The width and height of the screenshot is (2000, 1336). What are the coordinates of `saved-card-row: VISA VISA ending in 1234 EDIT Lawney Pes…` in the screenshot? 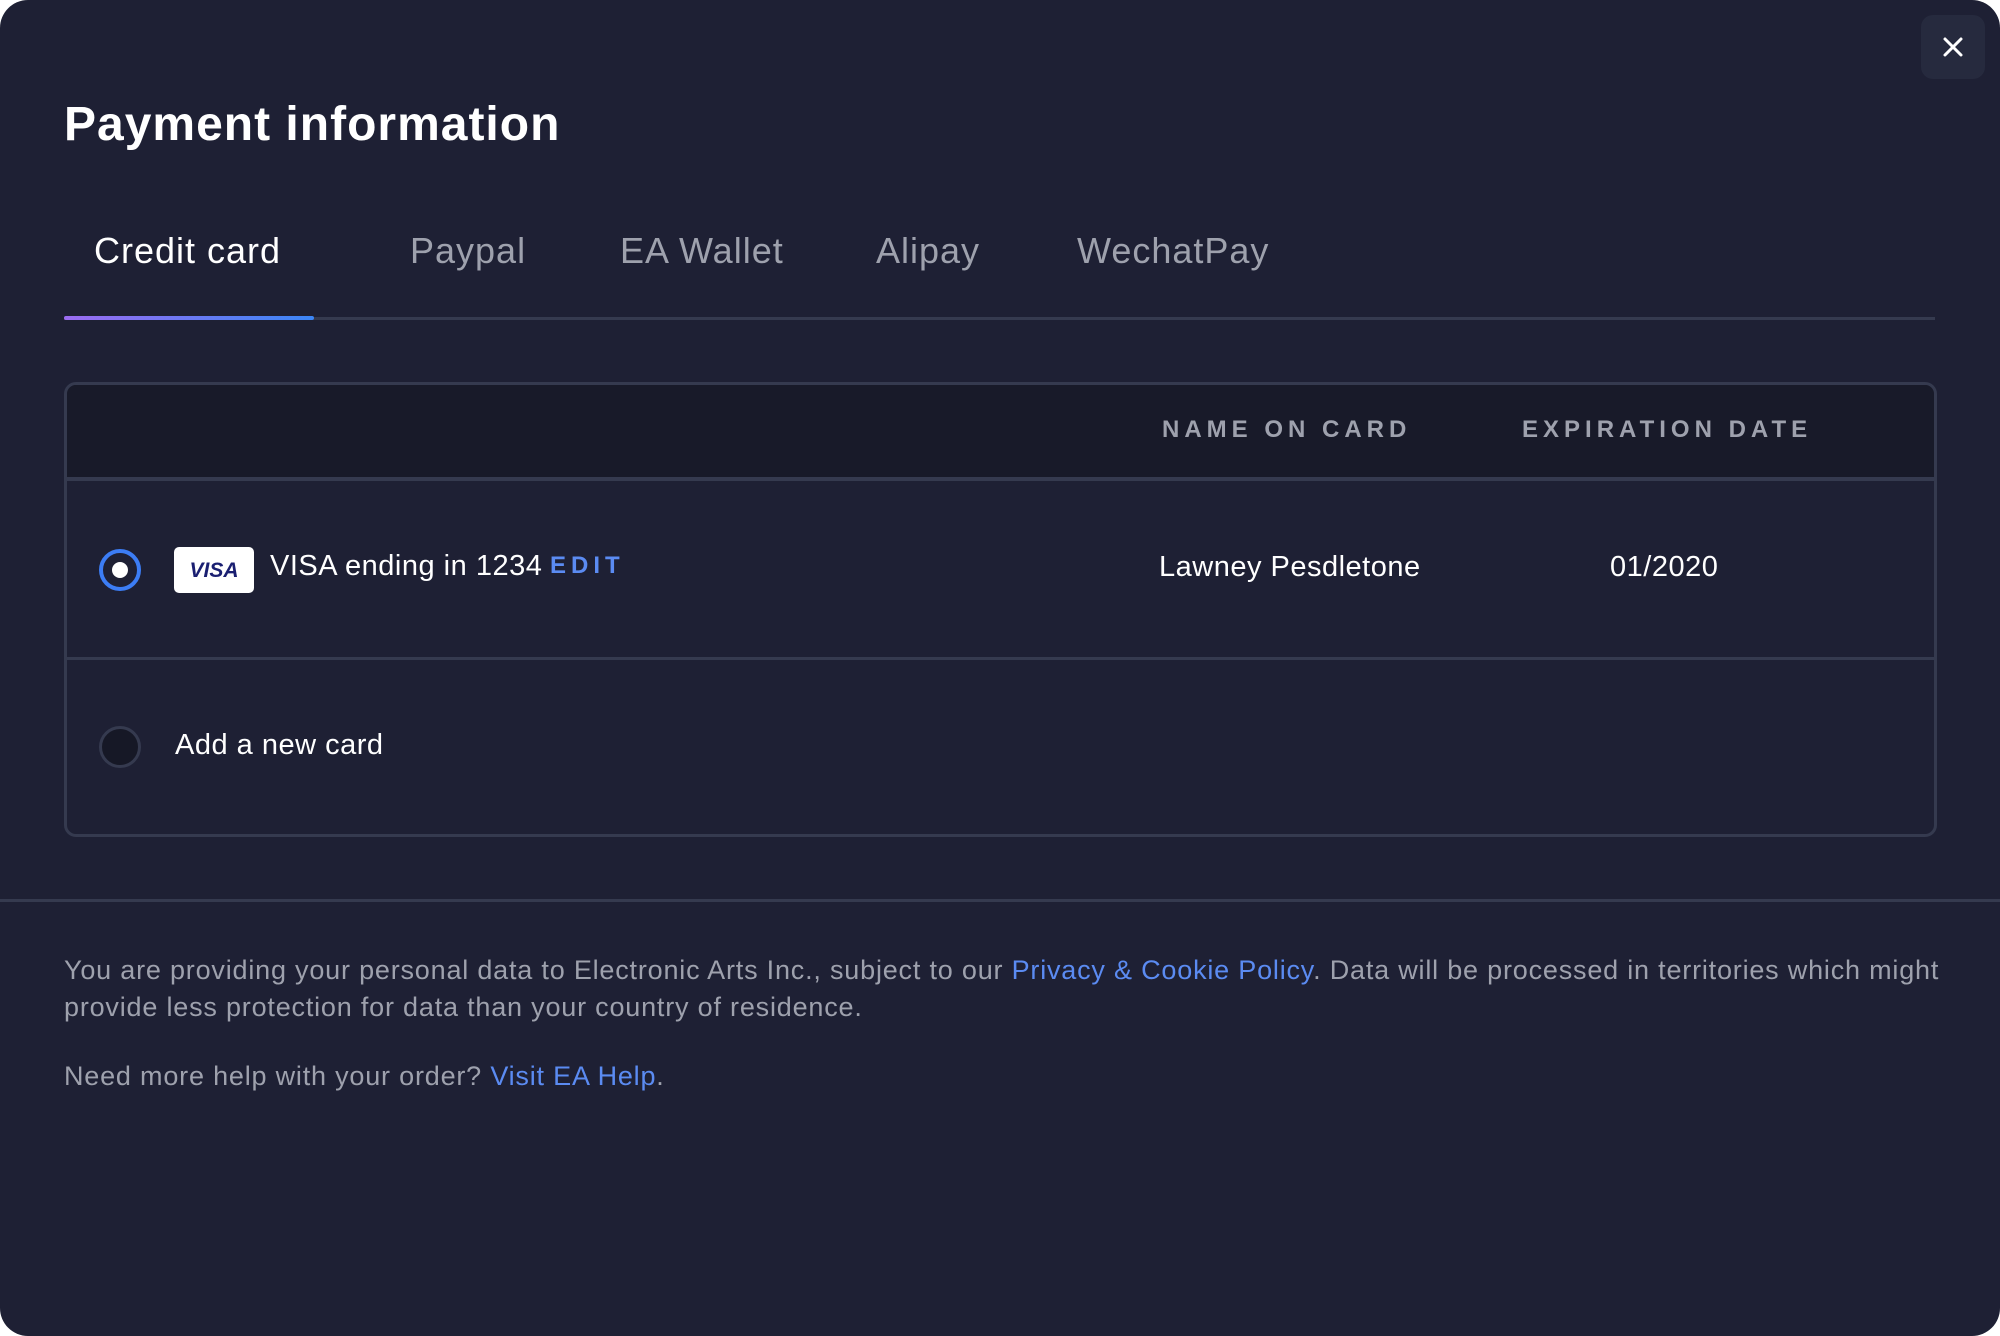 It's located at (1000, 570).